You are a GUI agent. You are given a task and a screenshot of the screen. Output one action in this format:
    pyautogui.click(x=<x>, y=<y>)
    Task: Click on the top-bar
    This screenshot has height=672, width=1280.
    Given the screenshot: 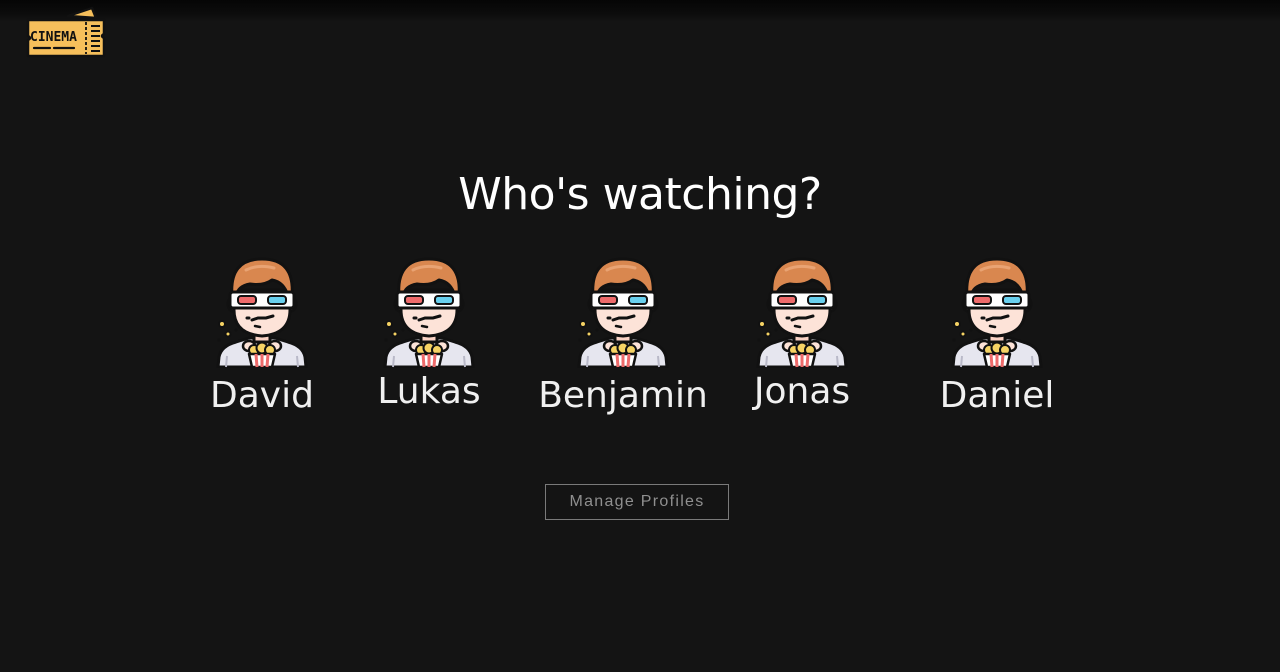 What is the action you would take?
    pyautogui.click(x=640, y=11)
    